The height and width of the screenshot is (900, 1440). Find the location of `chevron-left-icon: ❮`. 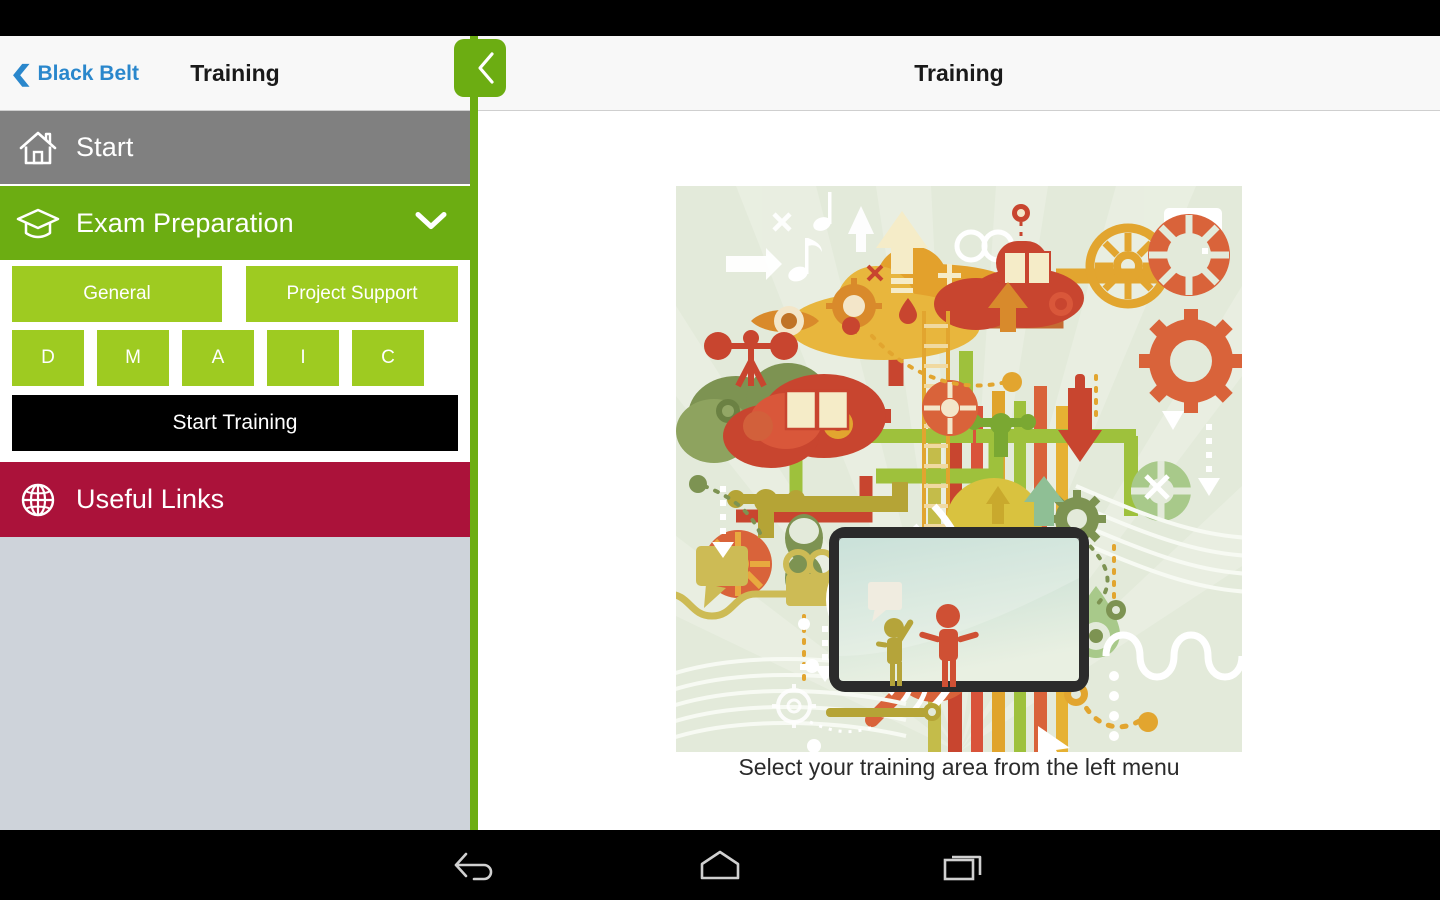

chevron-left-icon: ❮ is located at coordinates (21, 73).